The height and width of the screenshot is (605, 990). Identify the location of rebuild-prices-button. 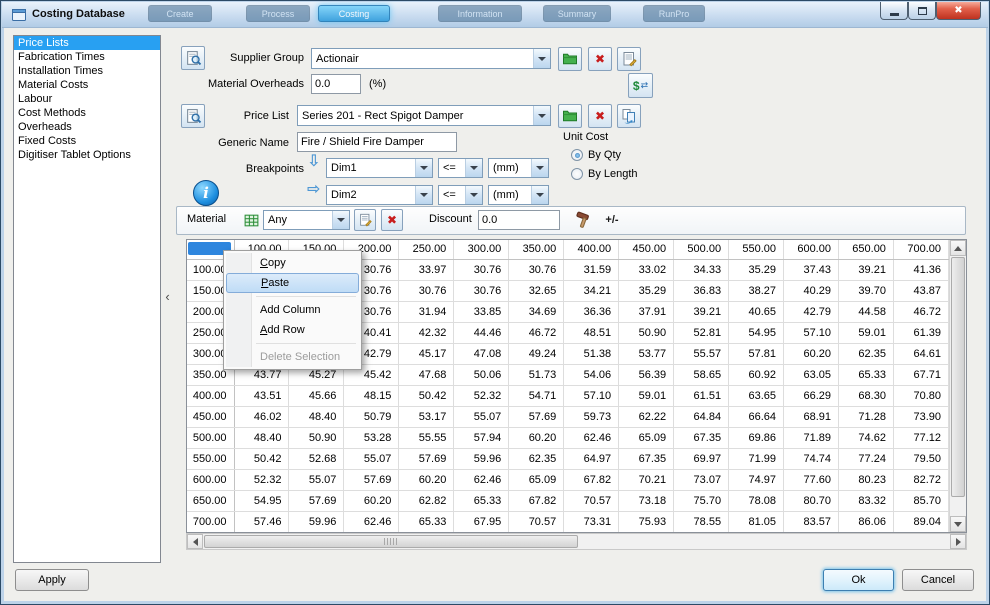
(583, 220).